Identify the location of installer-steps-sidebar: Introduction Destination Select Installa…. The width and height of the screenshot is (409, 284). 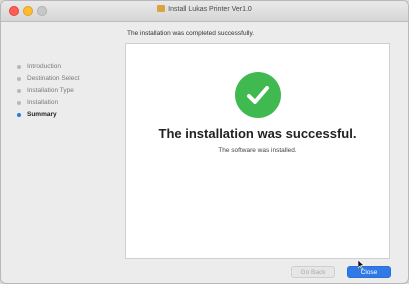
(67, 91).